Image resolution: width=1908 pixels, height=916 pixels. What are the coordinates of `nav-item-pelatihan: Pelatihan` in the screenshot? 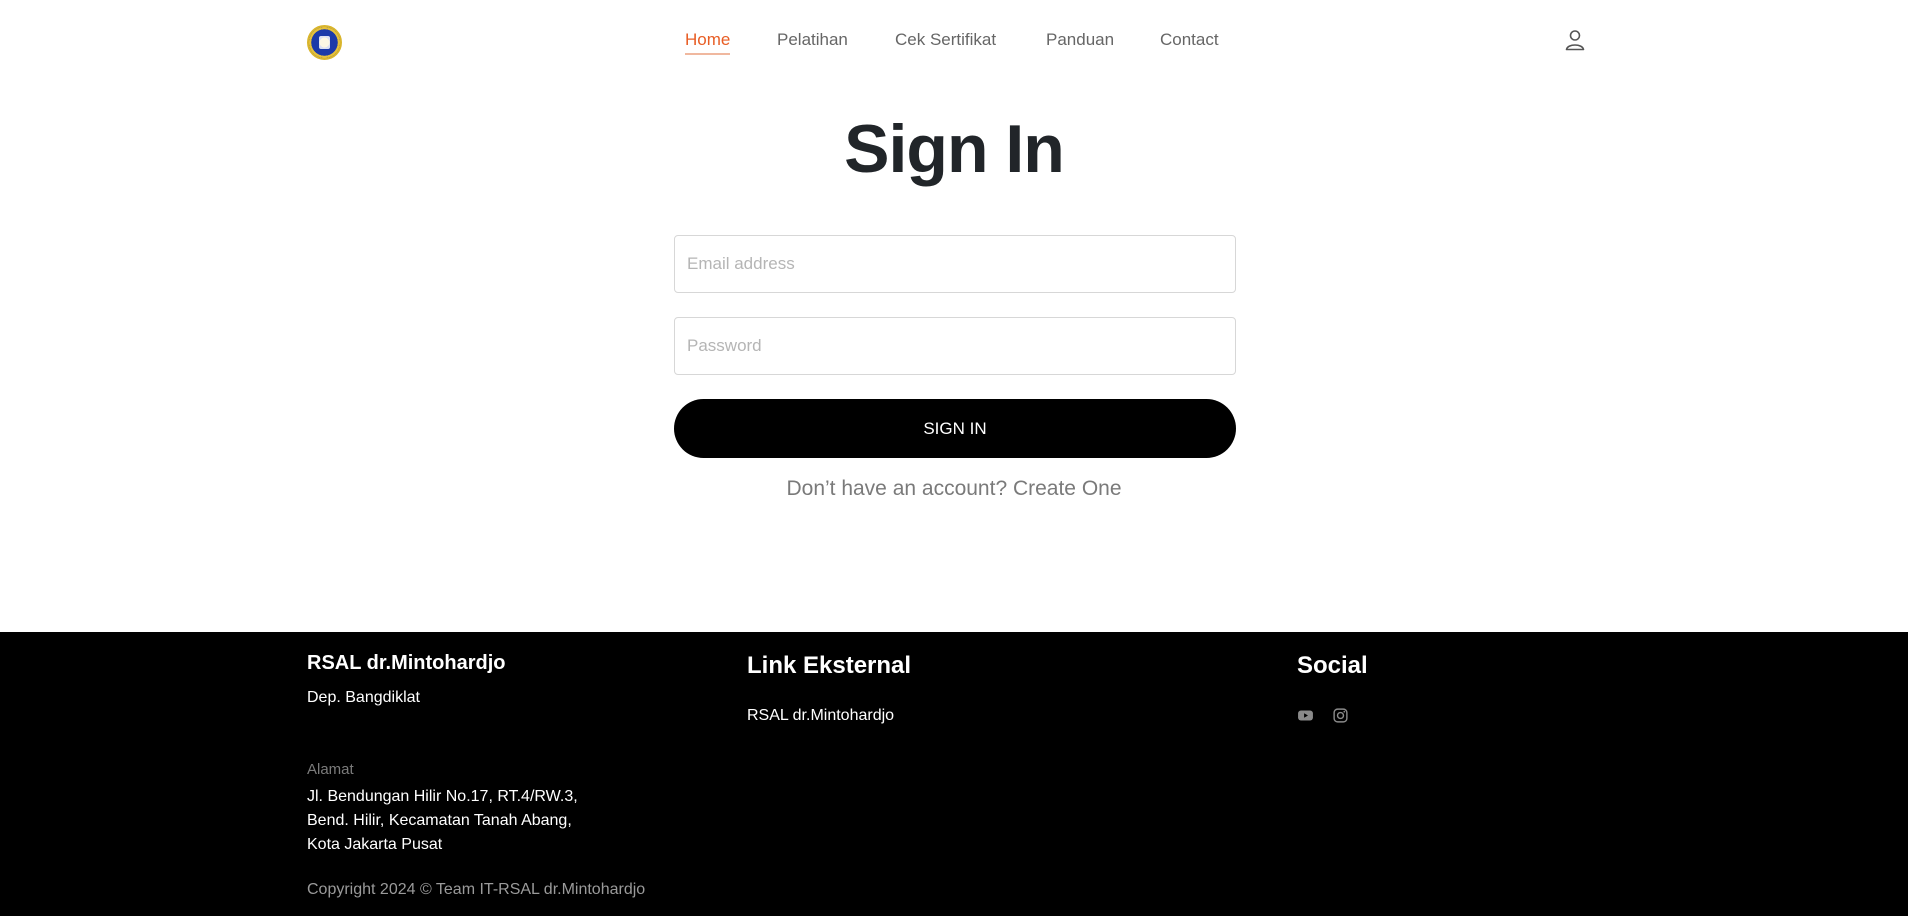 It's located at (812, 40).